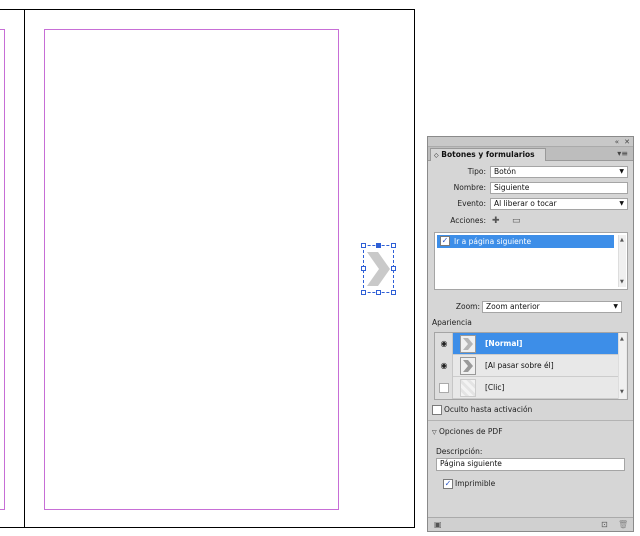  What do you see at coordinates (469, 187) in the screenshot?
I see `nombre-label: Nombre:` at bounding box center [469, 187].